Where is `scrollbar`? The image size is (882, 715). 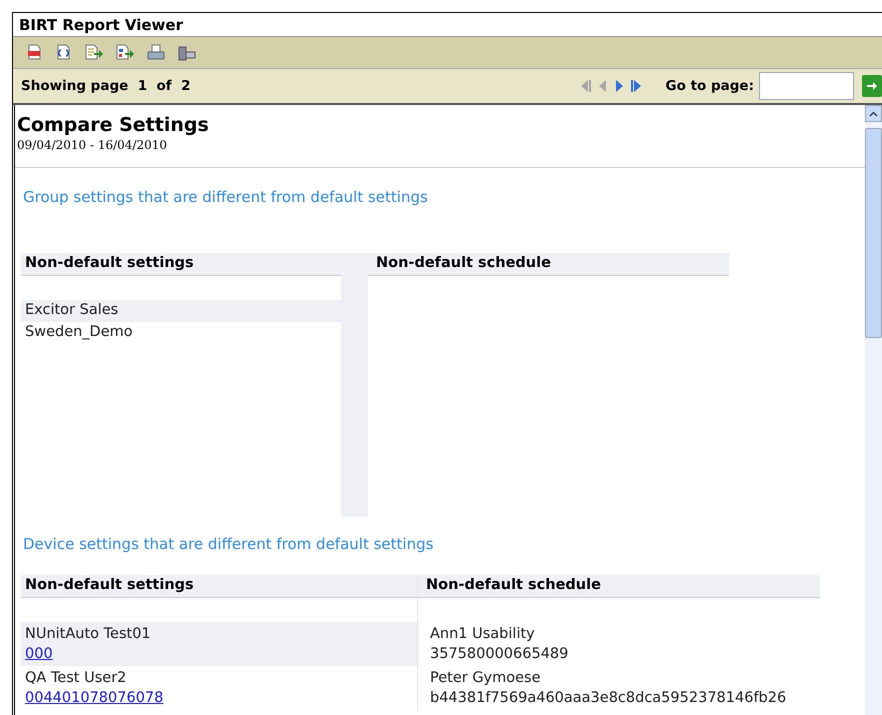 scrollbar is located at coordinates (873, 410).